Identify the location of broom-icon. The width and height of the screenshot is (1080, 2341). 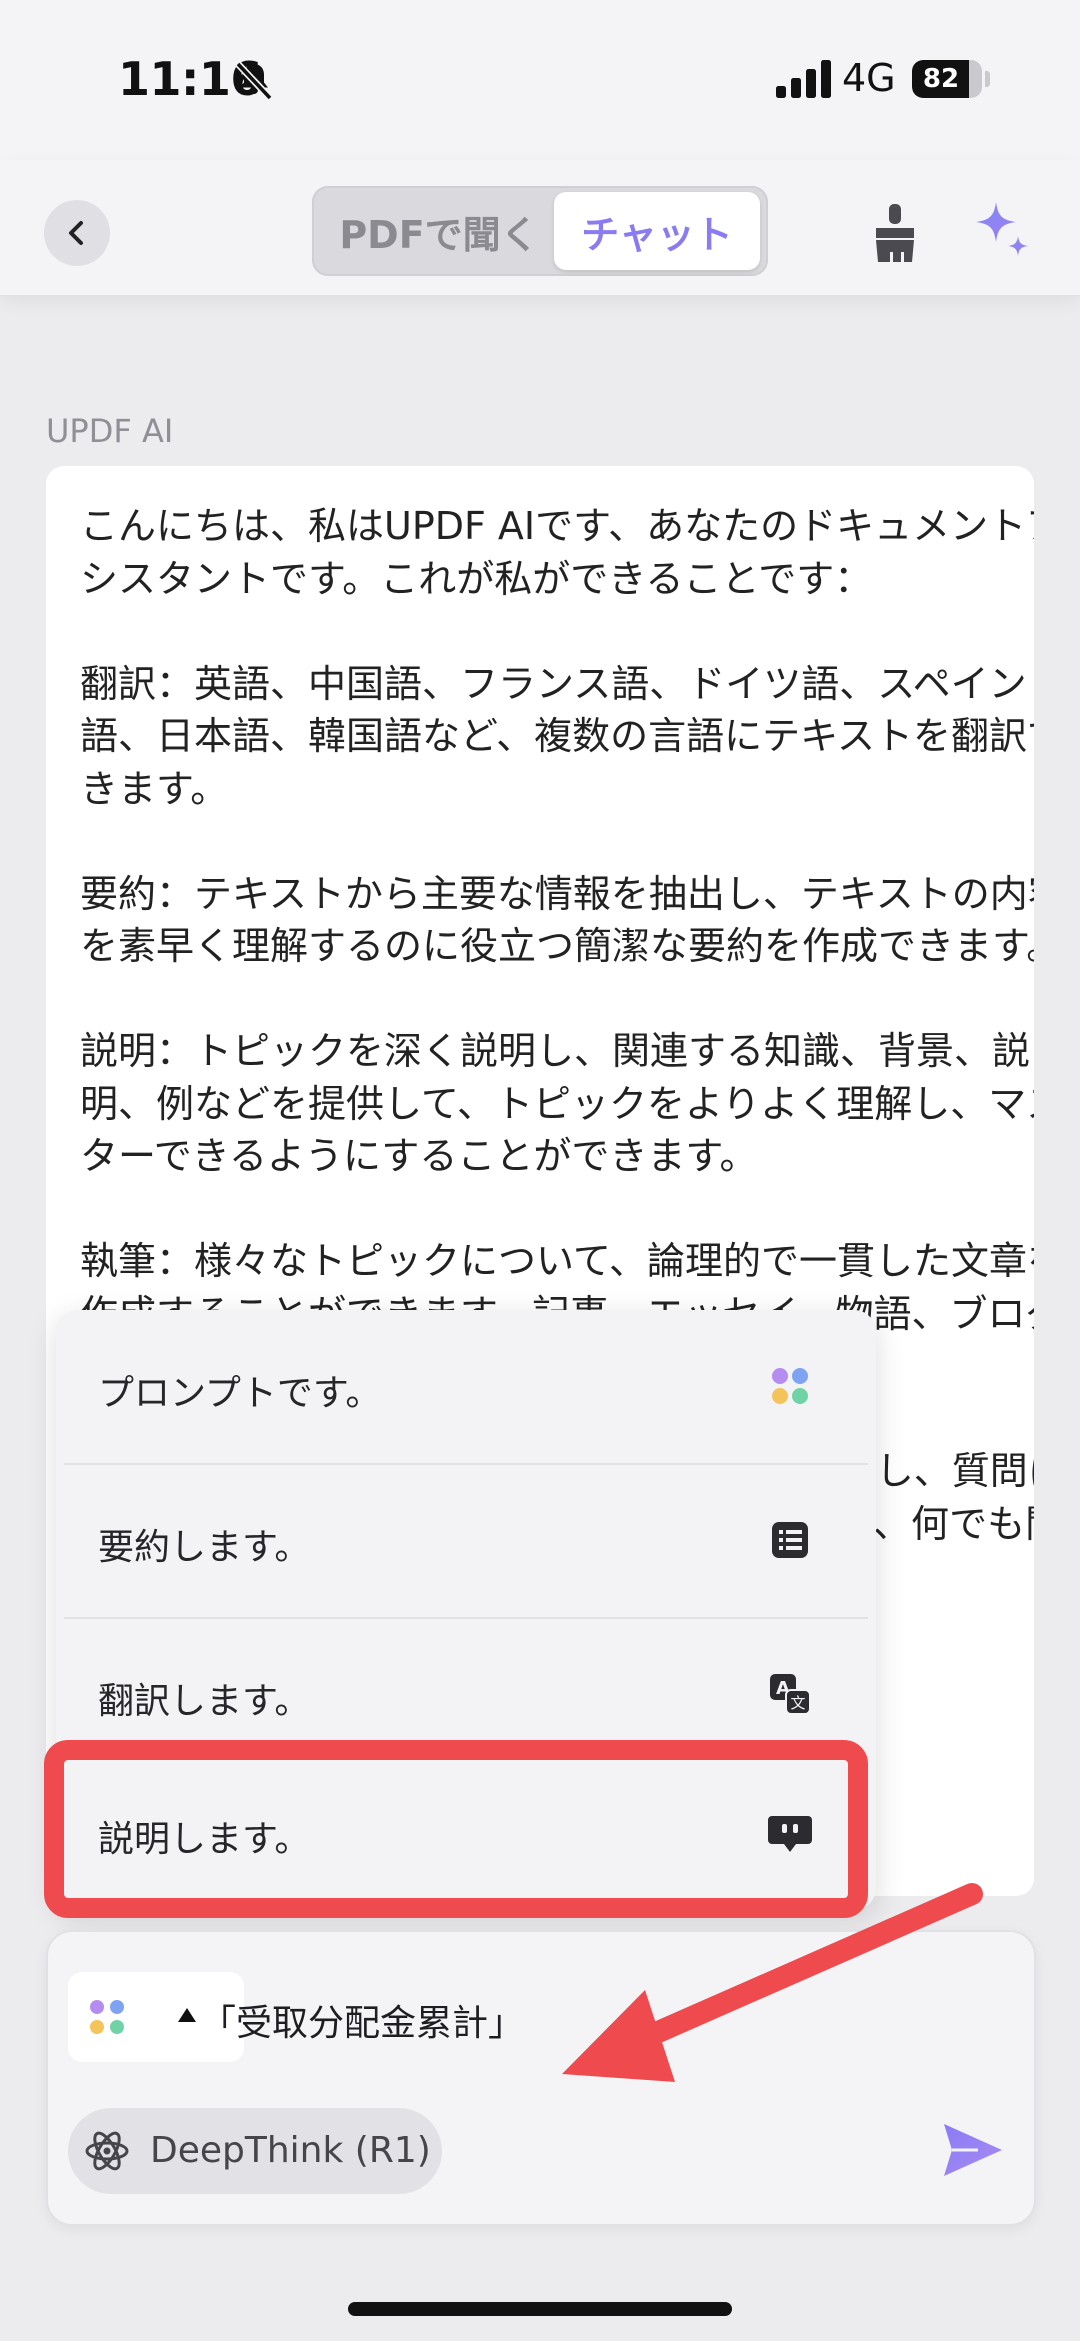
(895, 233).